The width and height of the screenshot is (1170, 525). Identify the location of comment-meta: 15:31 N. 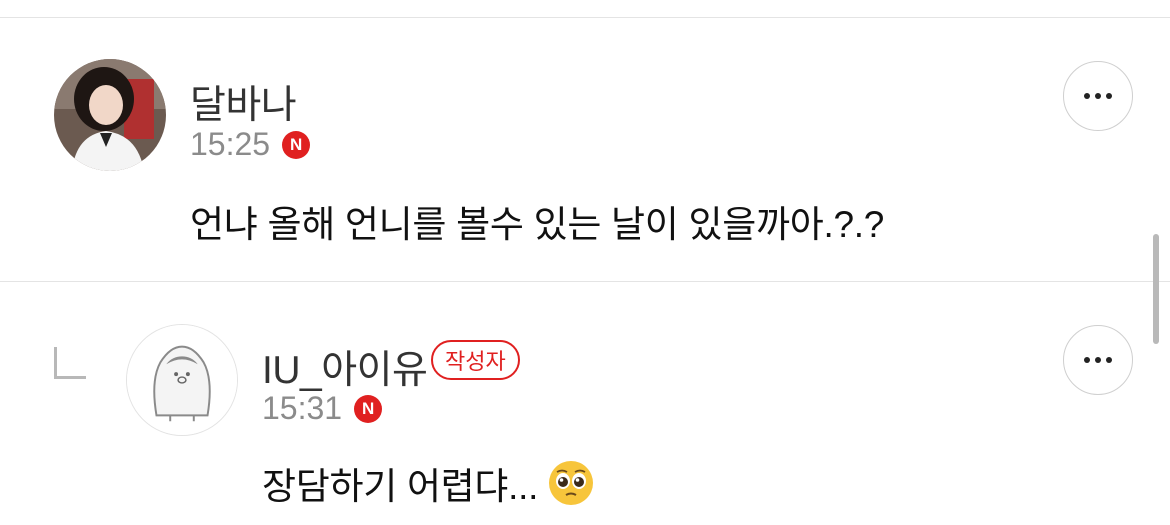
(322, 408).